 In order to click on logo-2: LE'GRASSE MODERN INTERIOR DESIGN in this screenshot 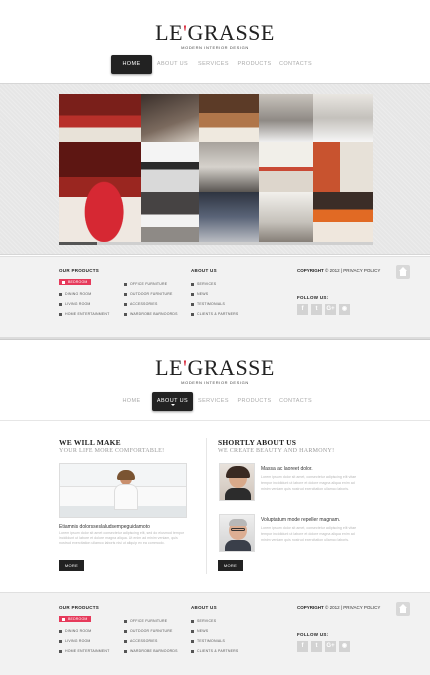, I will do `click(215, 370)`.